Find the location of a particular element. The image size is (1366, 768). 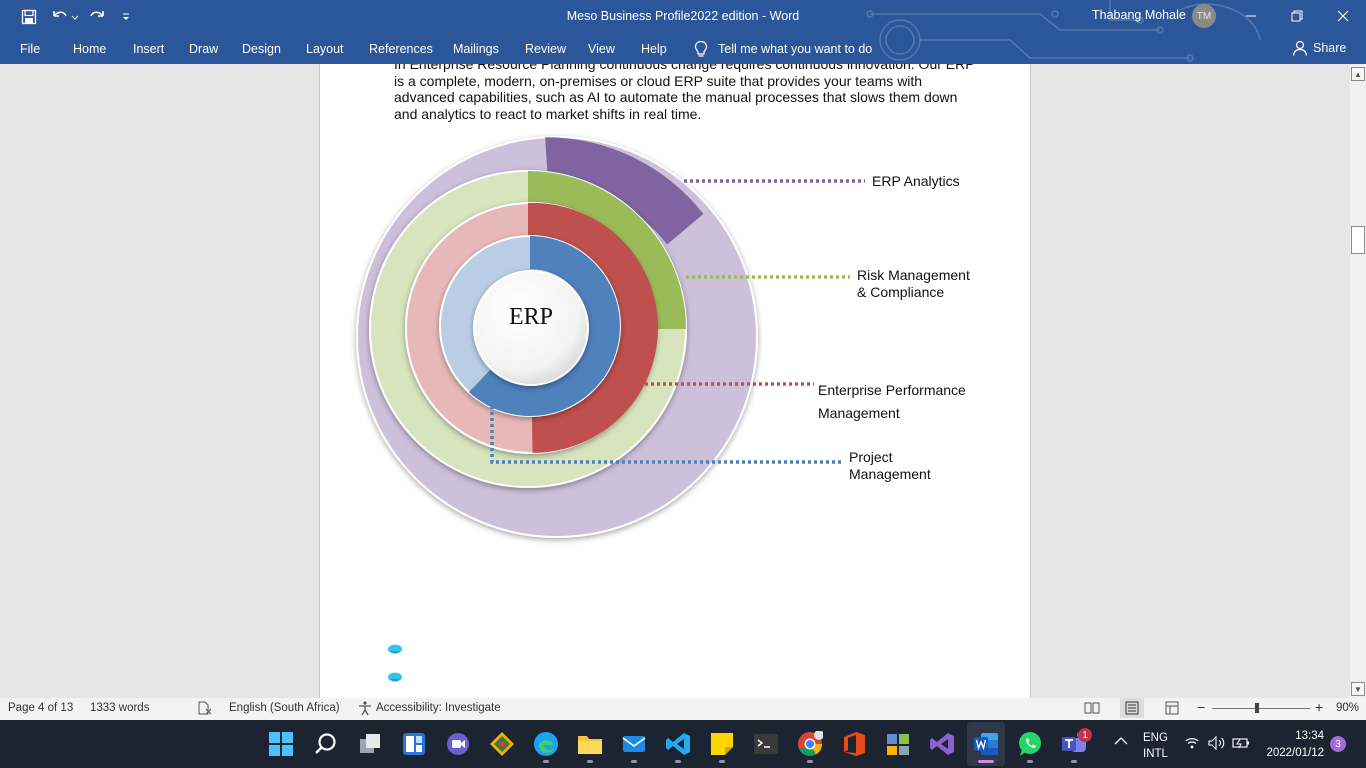

scroll-thumb is located at coordinates (1358, 240).